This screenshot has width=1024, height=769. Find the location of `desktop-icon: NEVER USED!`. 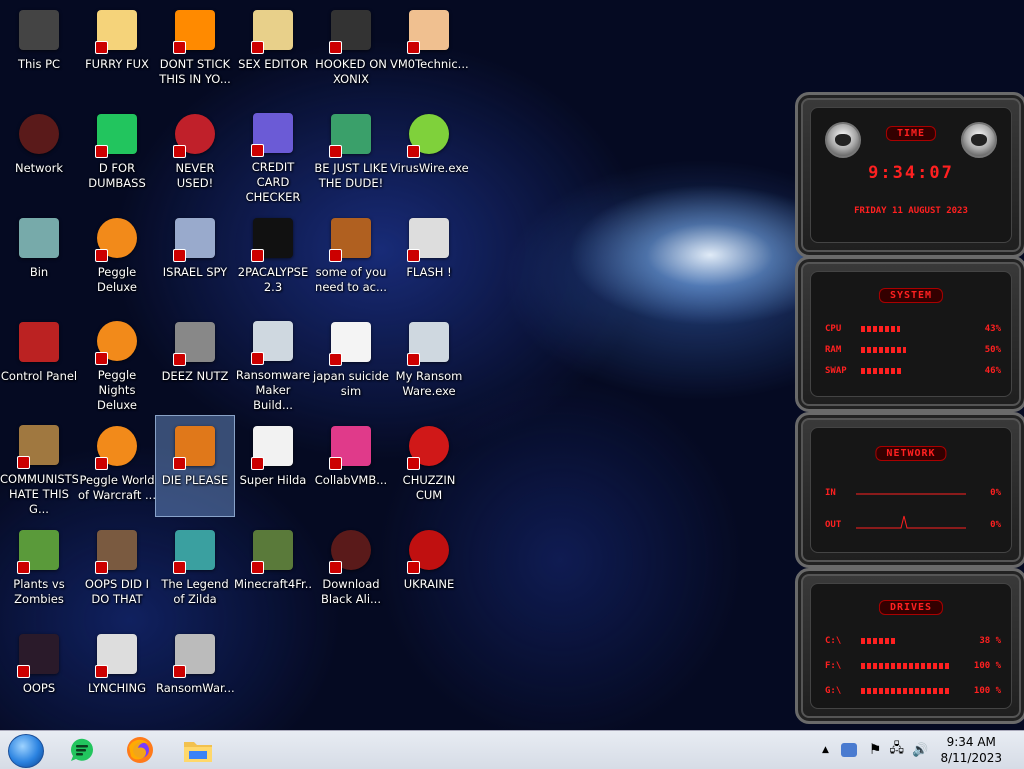

desktop-icon: NEVER USED! is located at coordinates (195, 154).